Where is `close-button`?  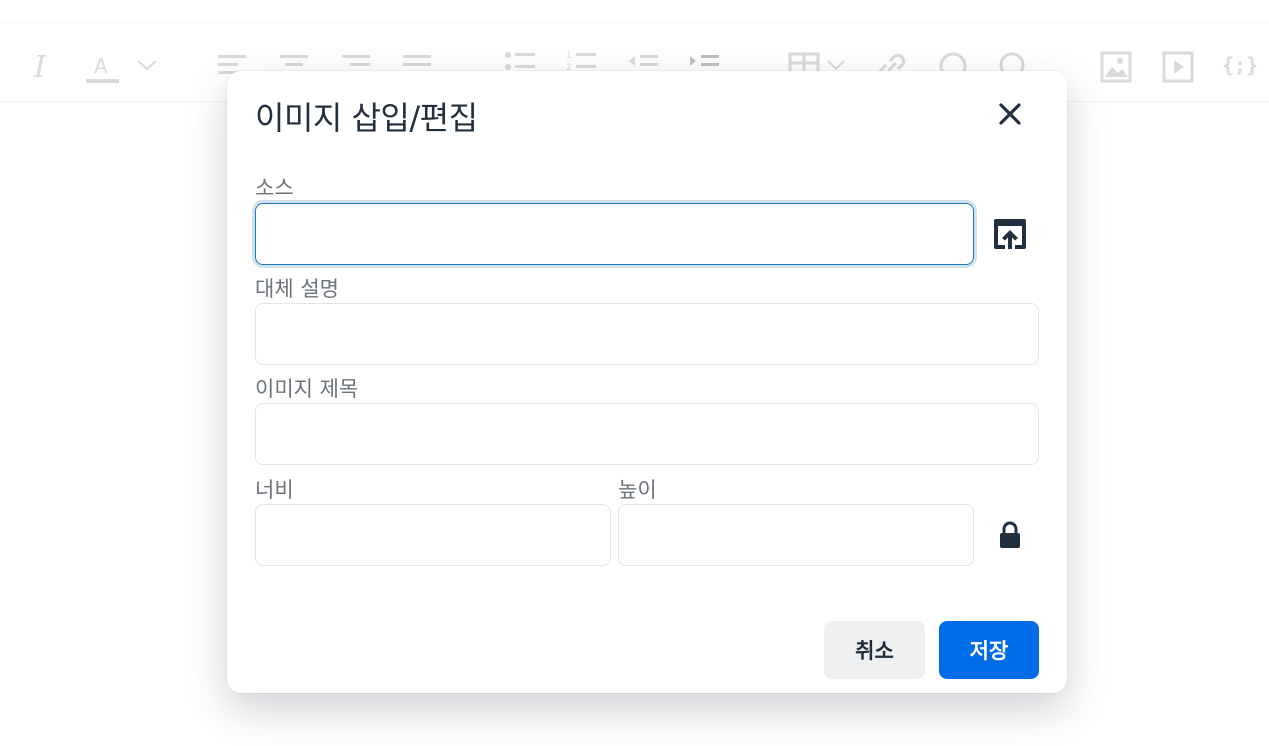 close-button is located at coordinates (1010, 114).